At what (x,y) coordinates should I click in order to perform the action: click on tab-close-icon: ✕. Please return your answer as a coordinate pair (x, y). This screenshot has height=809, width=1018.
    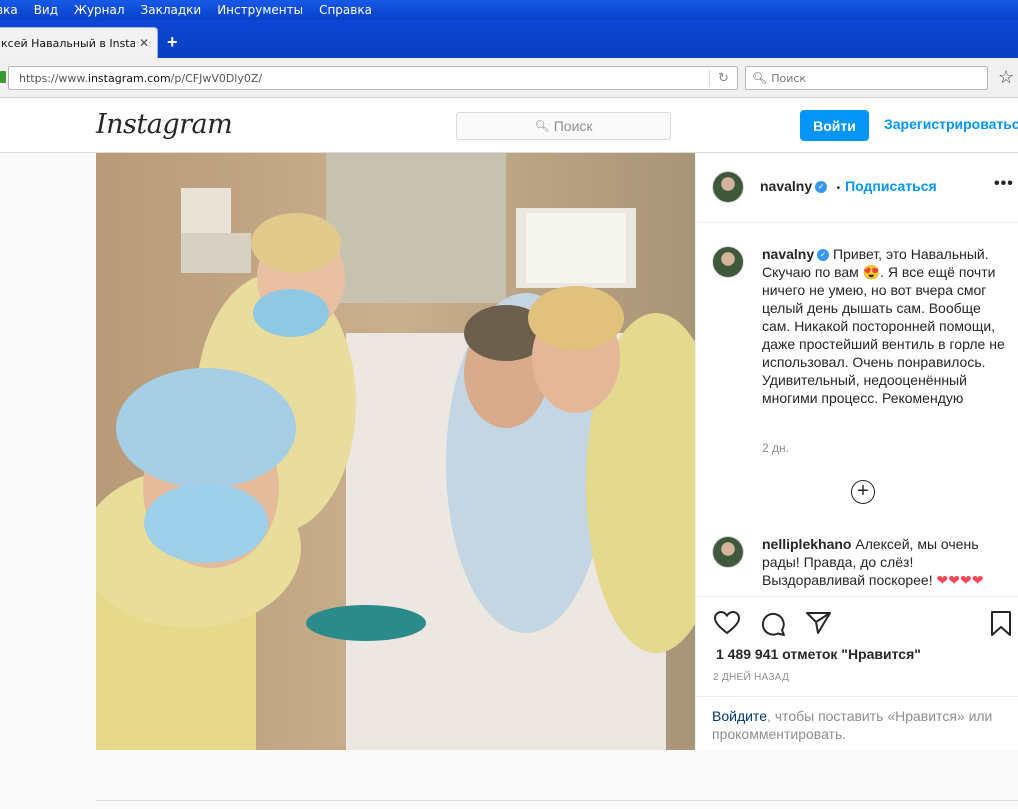
    Looking at the image, I should click on (144, 43).